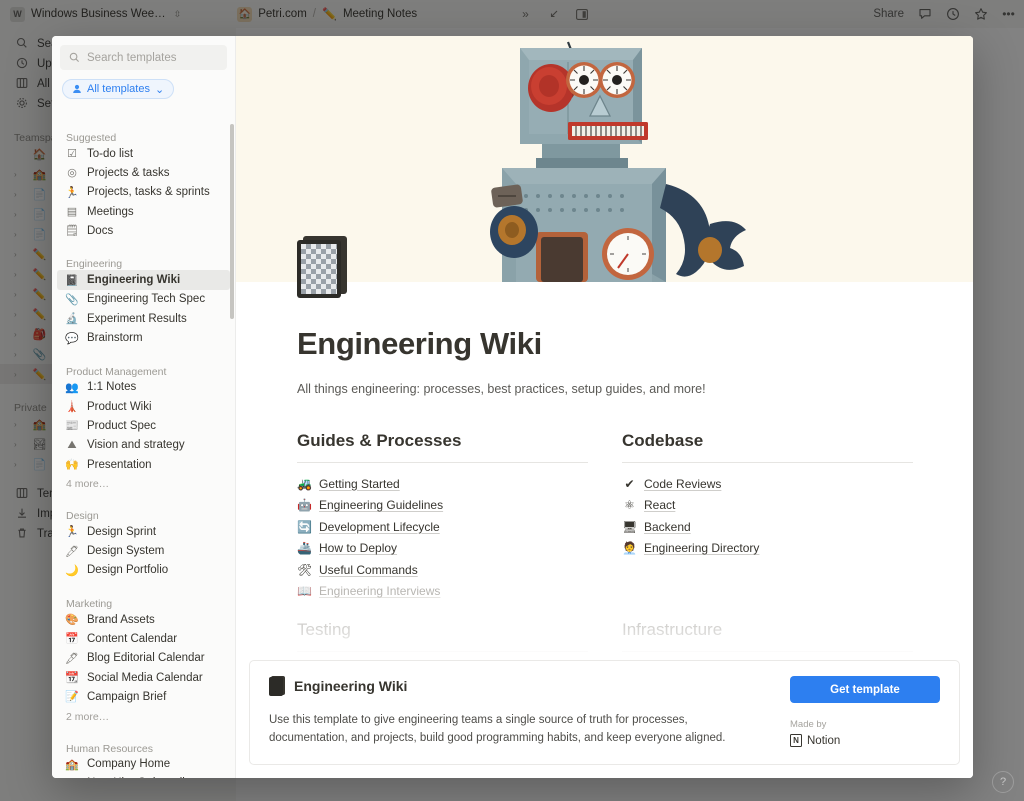 The height and width of the screenshot is (801, 1024). What do you see at coordinates (143, 57) in the screenshot?
I see `search-templates-input: Search templates` at bounding box center [143, 57].